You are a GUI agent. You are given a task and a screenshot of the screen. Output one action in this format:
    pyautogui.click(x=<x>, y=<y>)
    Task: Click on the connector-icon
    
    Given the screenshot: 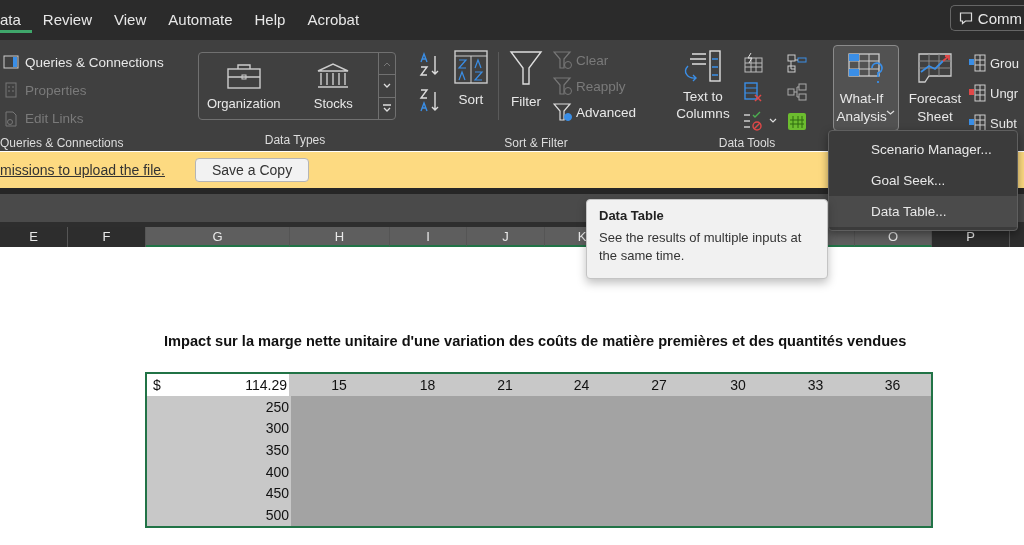 What is the action you would take?
    pyautogui.click(x=797, y=62)
    